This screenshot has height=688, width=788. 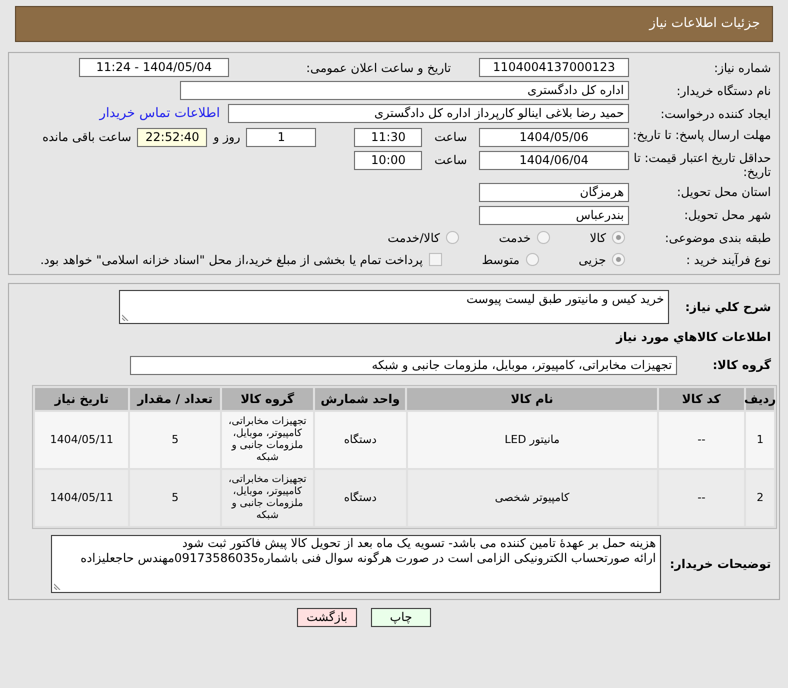 What do you see at coordinates (226, 137) in the screenshot?
I see `field-label: روز و` at bounding box center [226, 137].